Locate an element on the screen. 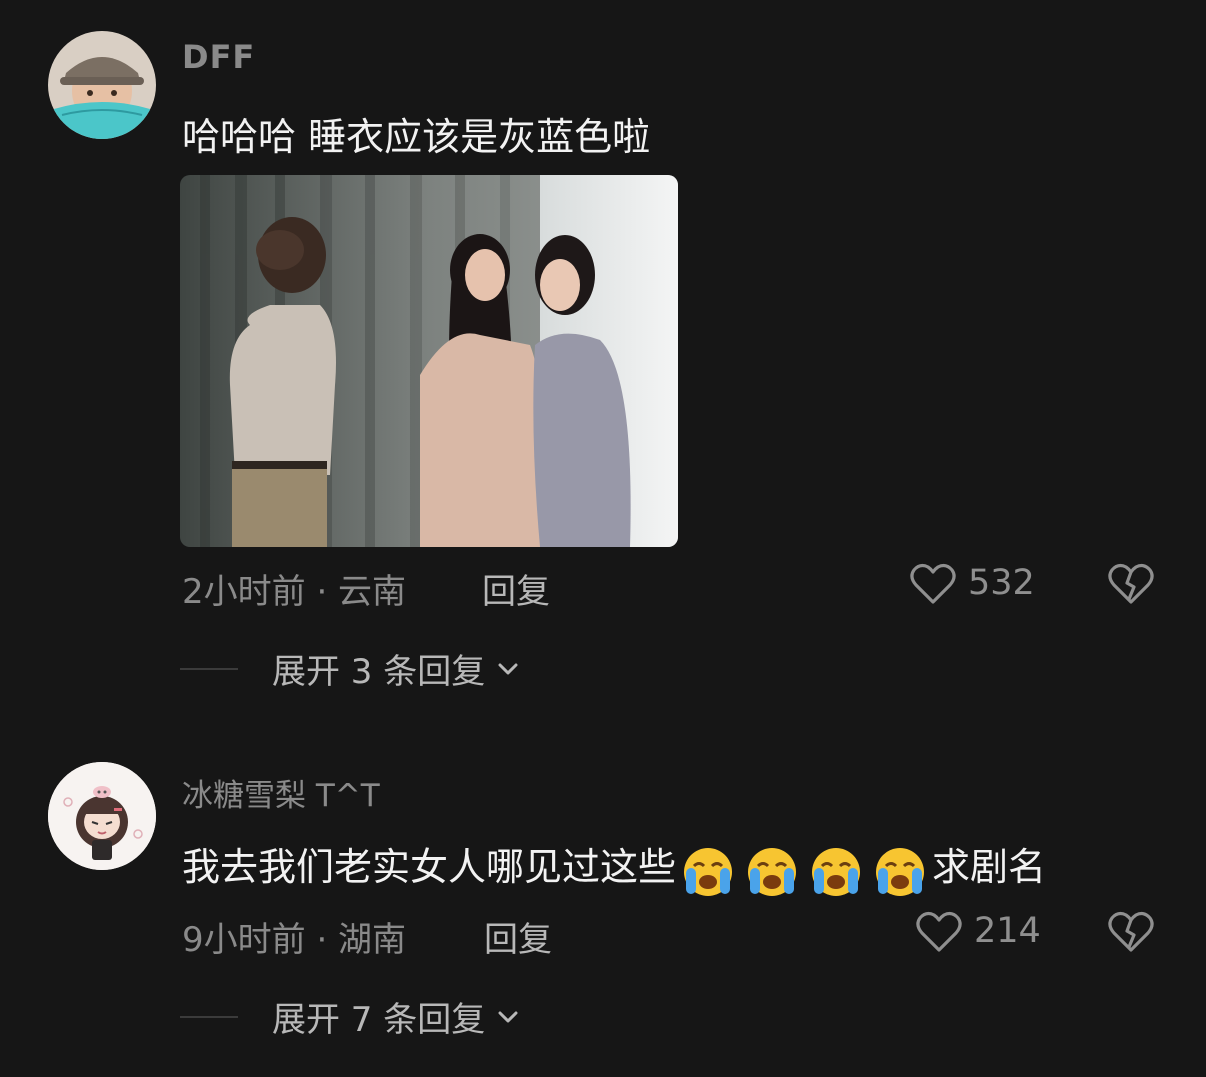 The height and width of the screenshot is (1077, 1206). expand-replies-label: 展开 7 条回复 is located at coordinates (379, 1020).